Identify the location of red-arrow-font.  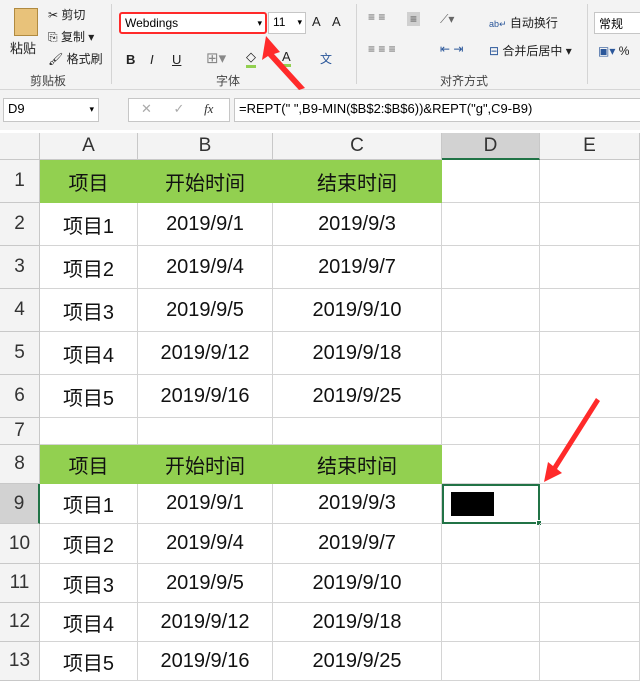
(283, 63).